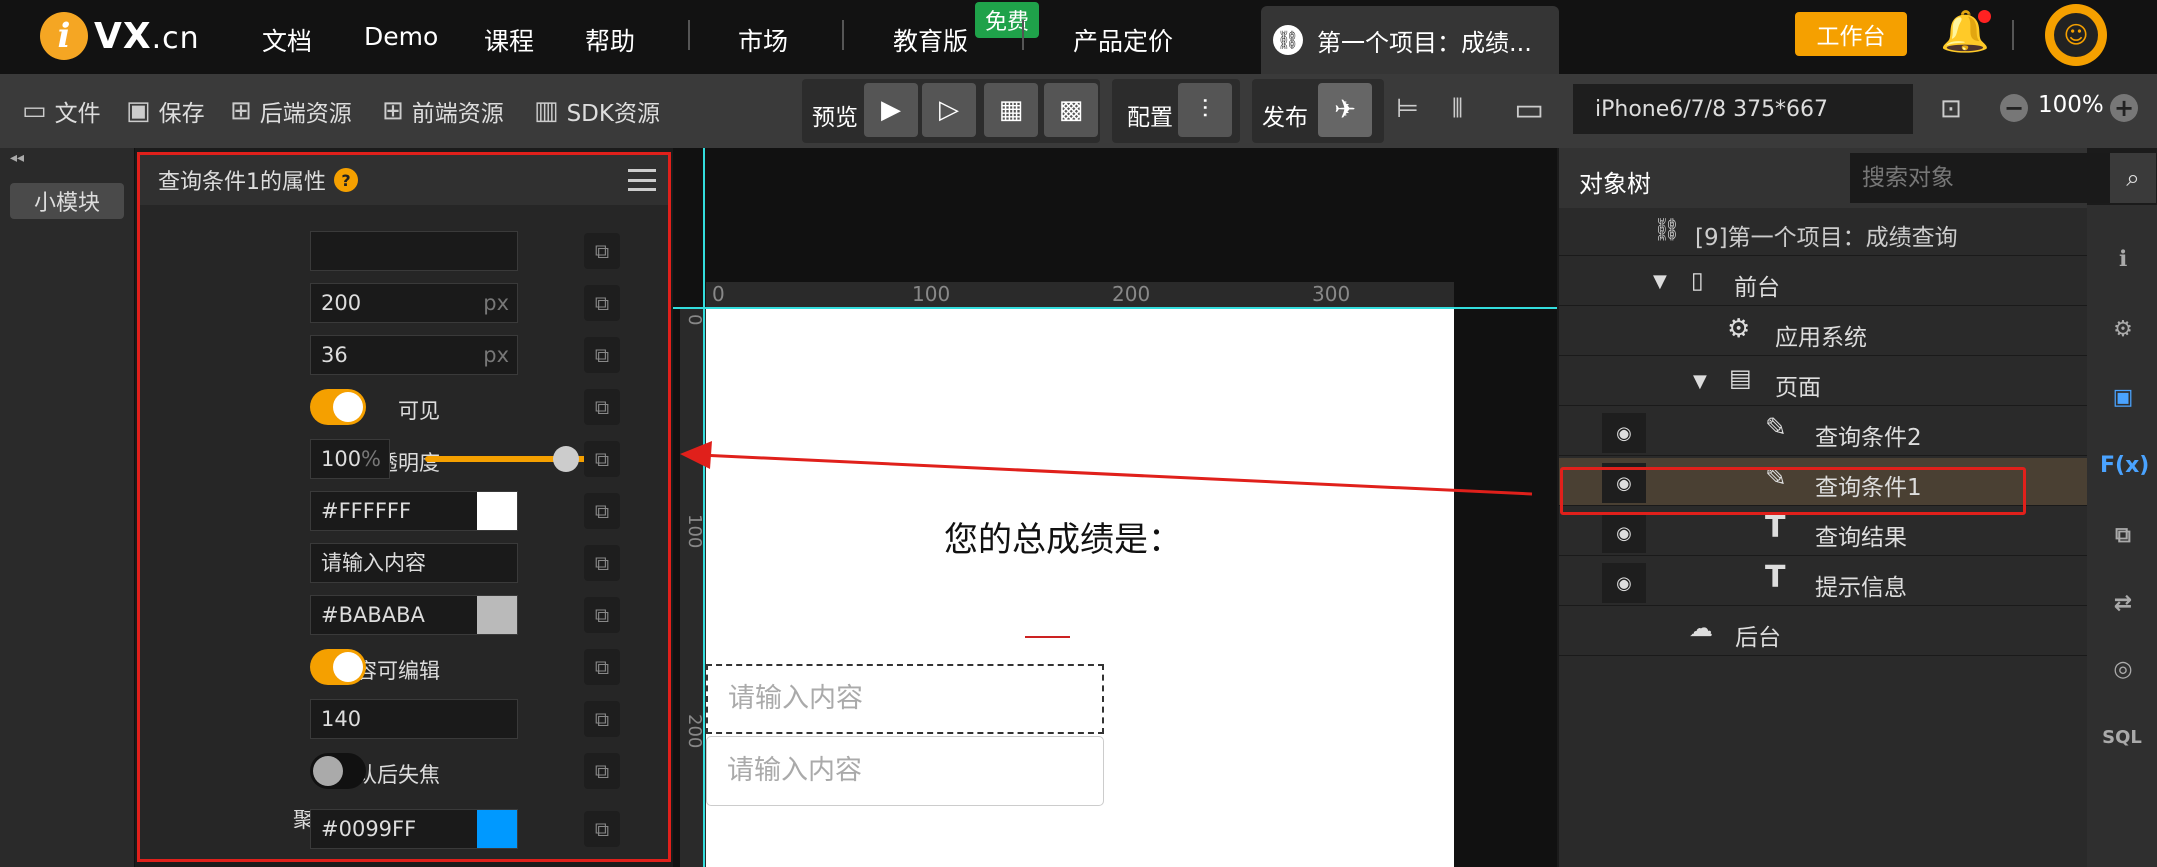 The width and height of the screenshot is (2157, 867). I want to click on slider-knob, so click(566, 459).